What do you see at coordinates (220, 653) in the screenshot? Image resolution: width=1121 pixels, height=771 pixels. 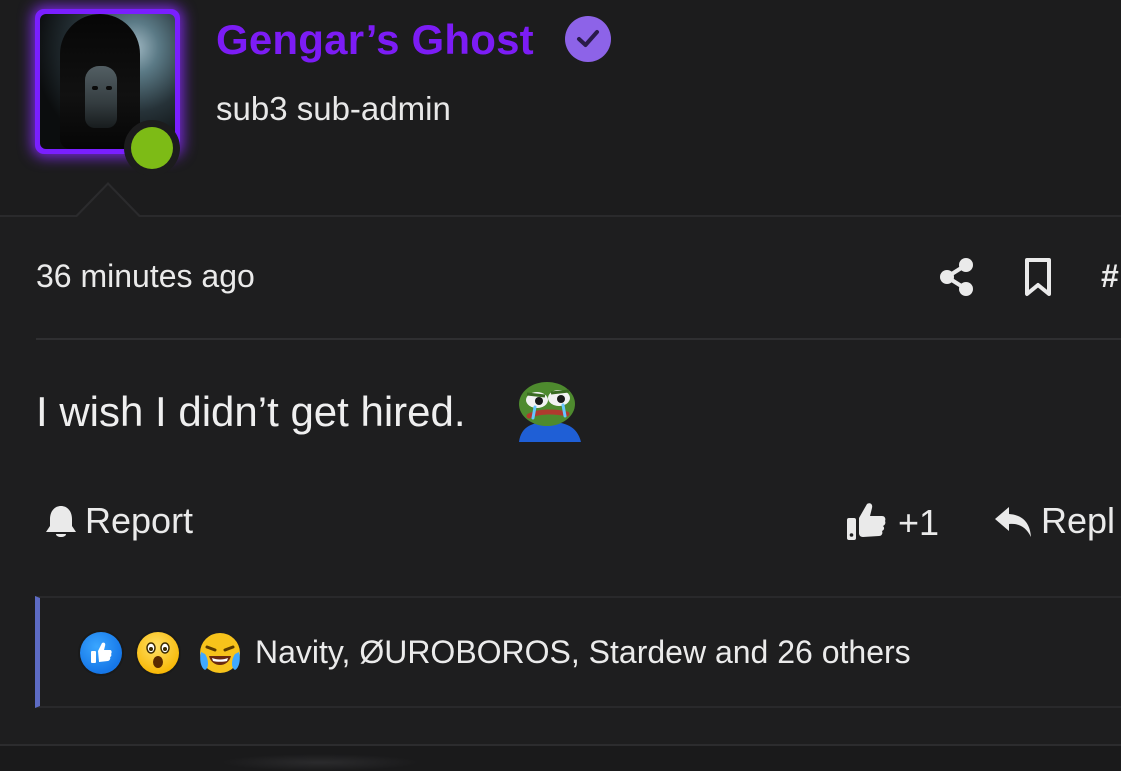 I see `laugh-cry-reaction-icon` at bounding box center [220, 653].